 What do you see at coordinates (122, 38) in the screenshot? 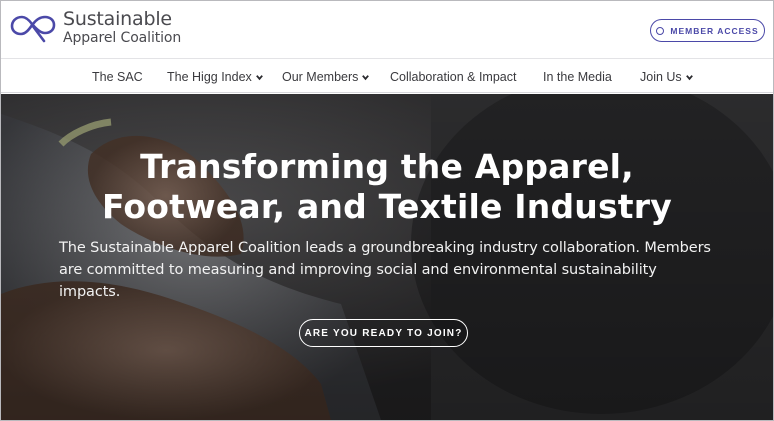
I see `logo-line-2: Apparel Coalition` at bounding box center [122, 38].